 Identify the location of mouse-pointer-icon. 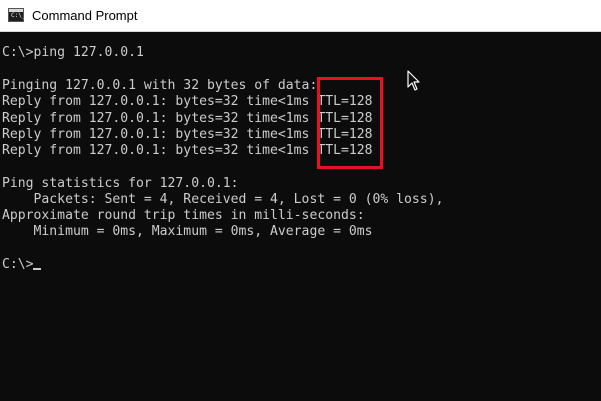
(413, 80).